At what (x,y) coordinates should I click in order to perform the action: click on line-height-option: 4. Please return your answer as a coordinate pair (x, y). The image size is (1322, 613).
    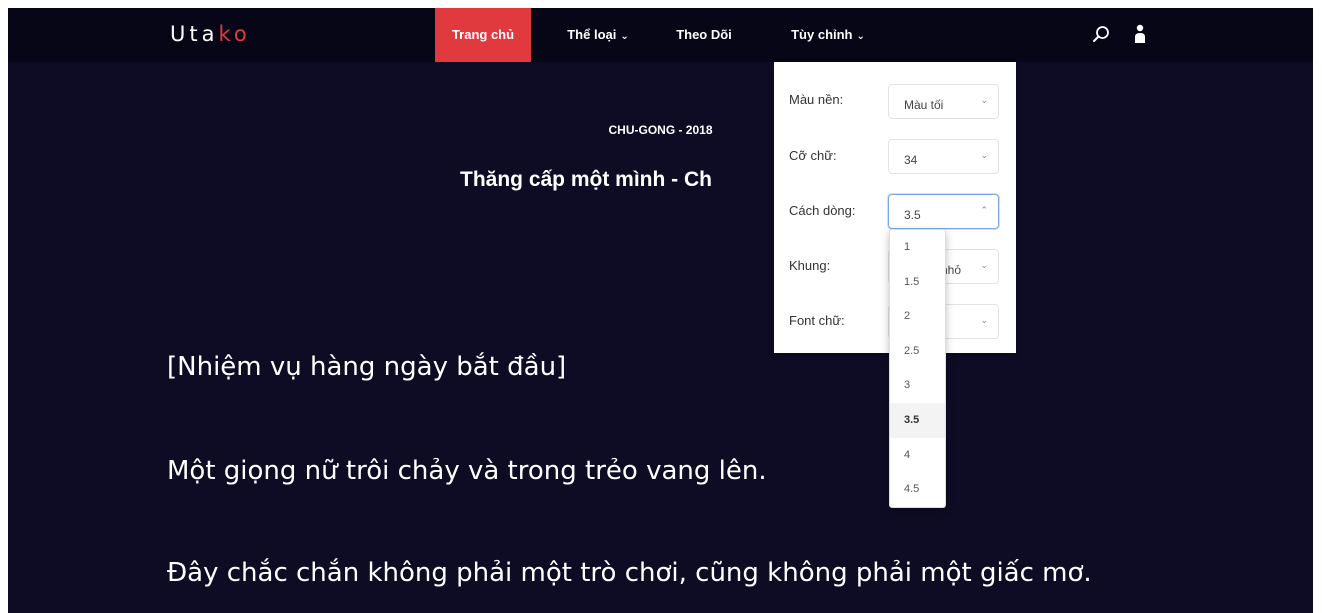
    Looking at the image, I should click on (917, 455).